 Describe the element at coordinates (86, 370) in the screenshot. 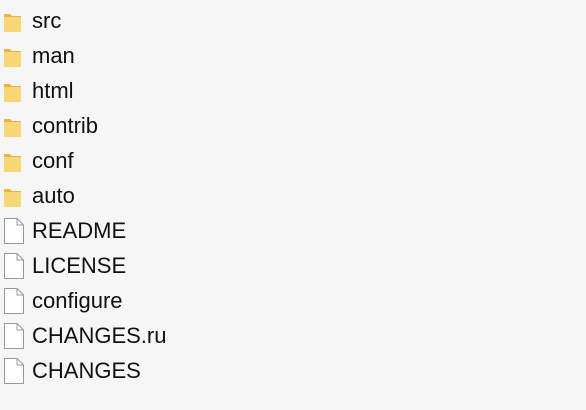

I see `item-name: CHANGES` at that location.